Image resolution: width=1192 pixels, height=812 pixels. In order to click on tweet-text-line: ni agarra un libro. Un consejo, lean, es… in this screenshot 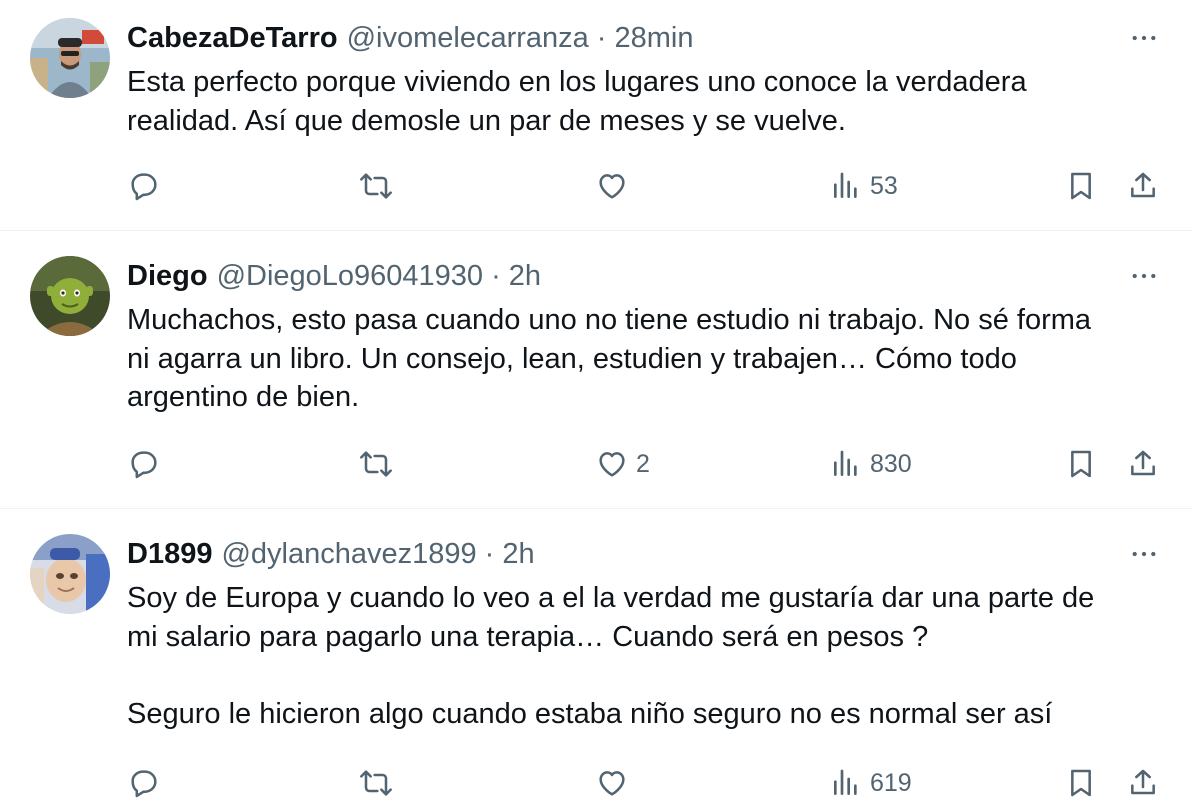, I will do `click(572, 358)`.